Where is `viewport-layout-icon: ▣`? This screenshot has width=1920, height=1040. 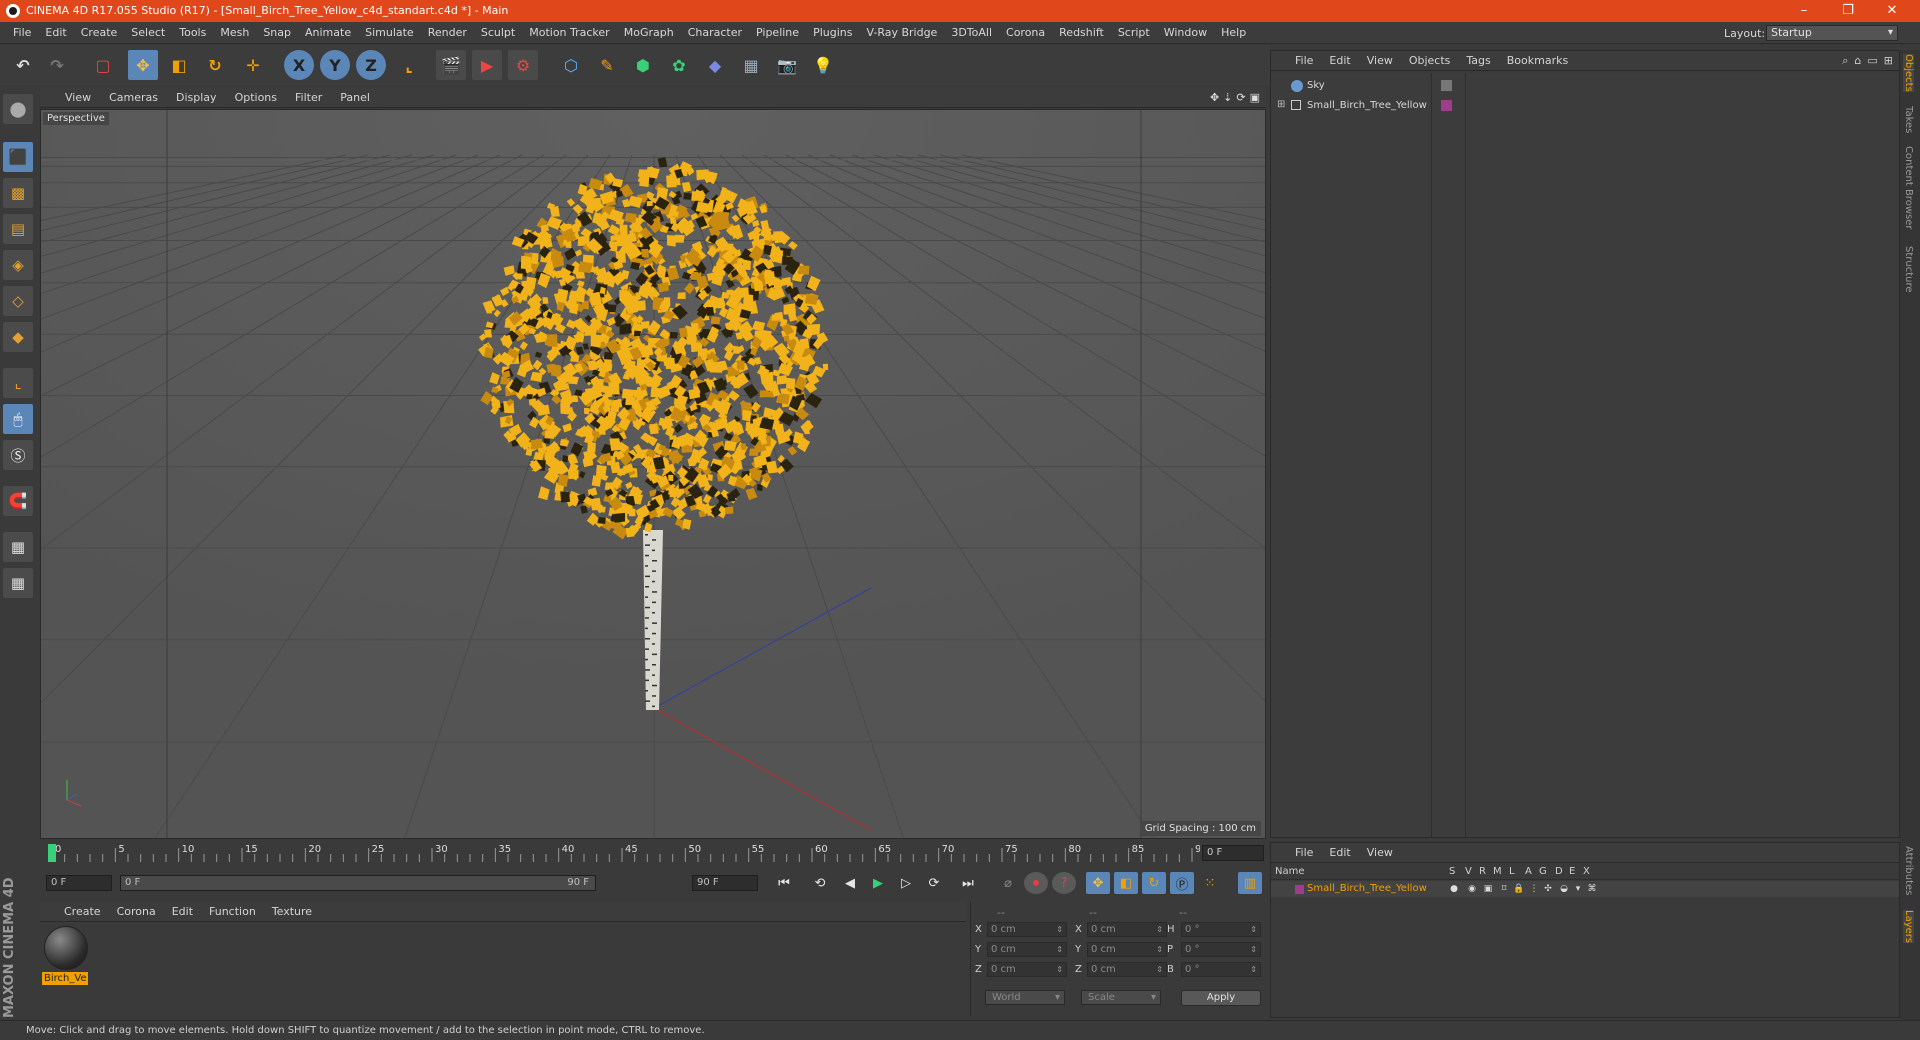
viewport-layout-icon: ▣ is located at coordinates (1255, 97).